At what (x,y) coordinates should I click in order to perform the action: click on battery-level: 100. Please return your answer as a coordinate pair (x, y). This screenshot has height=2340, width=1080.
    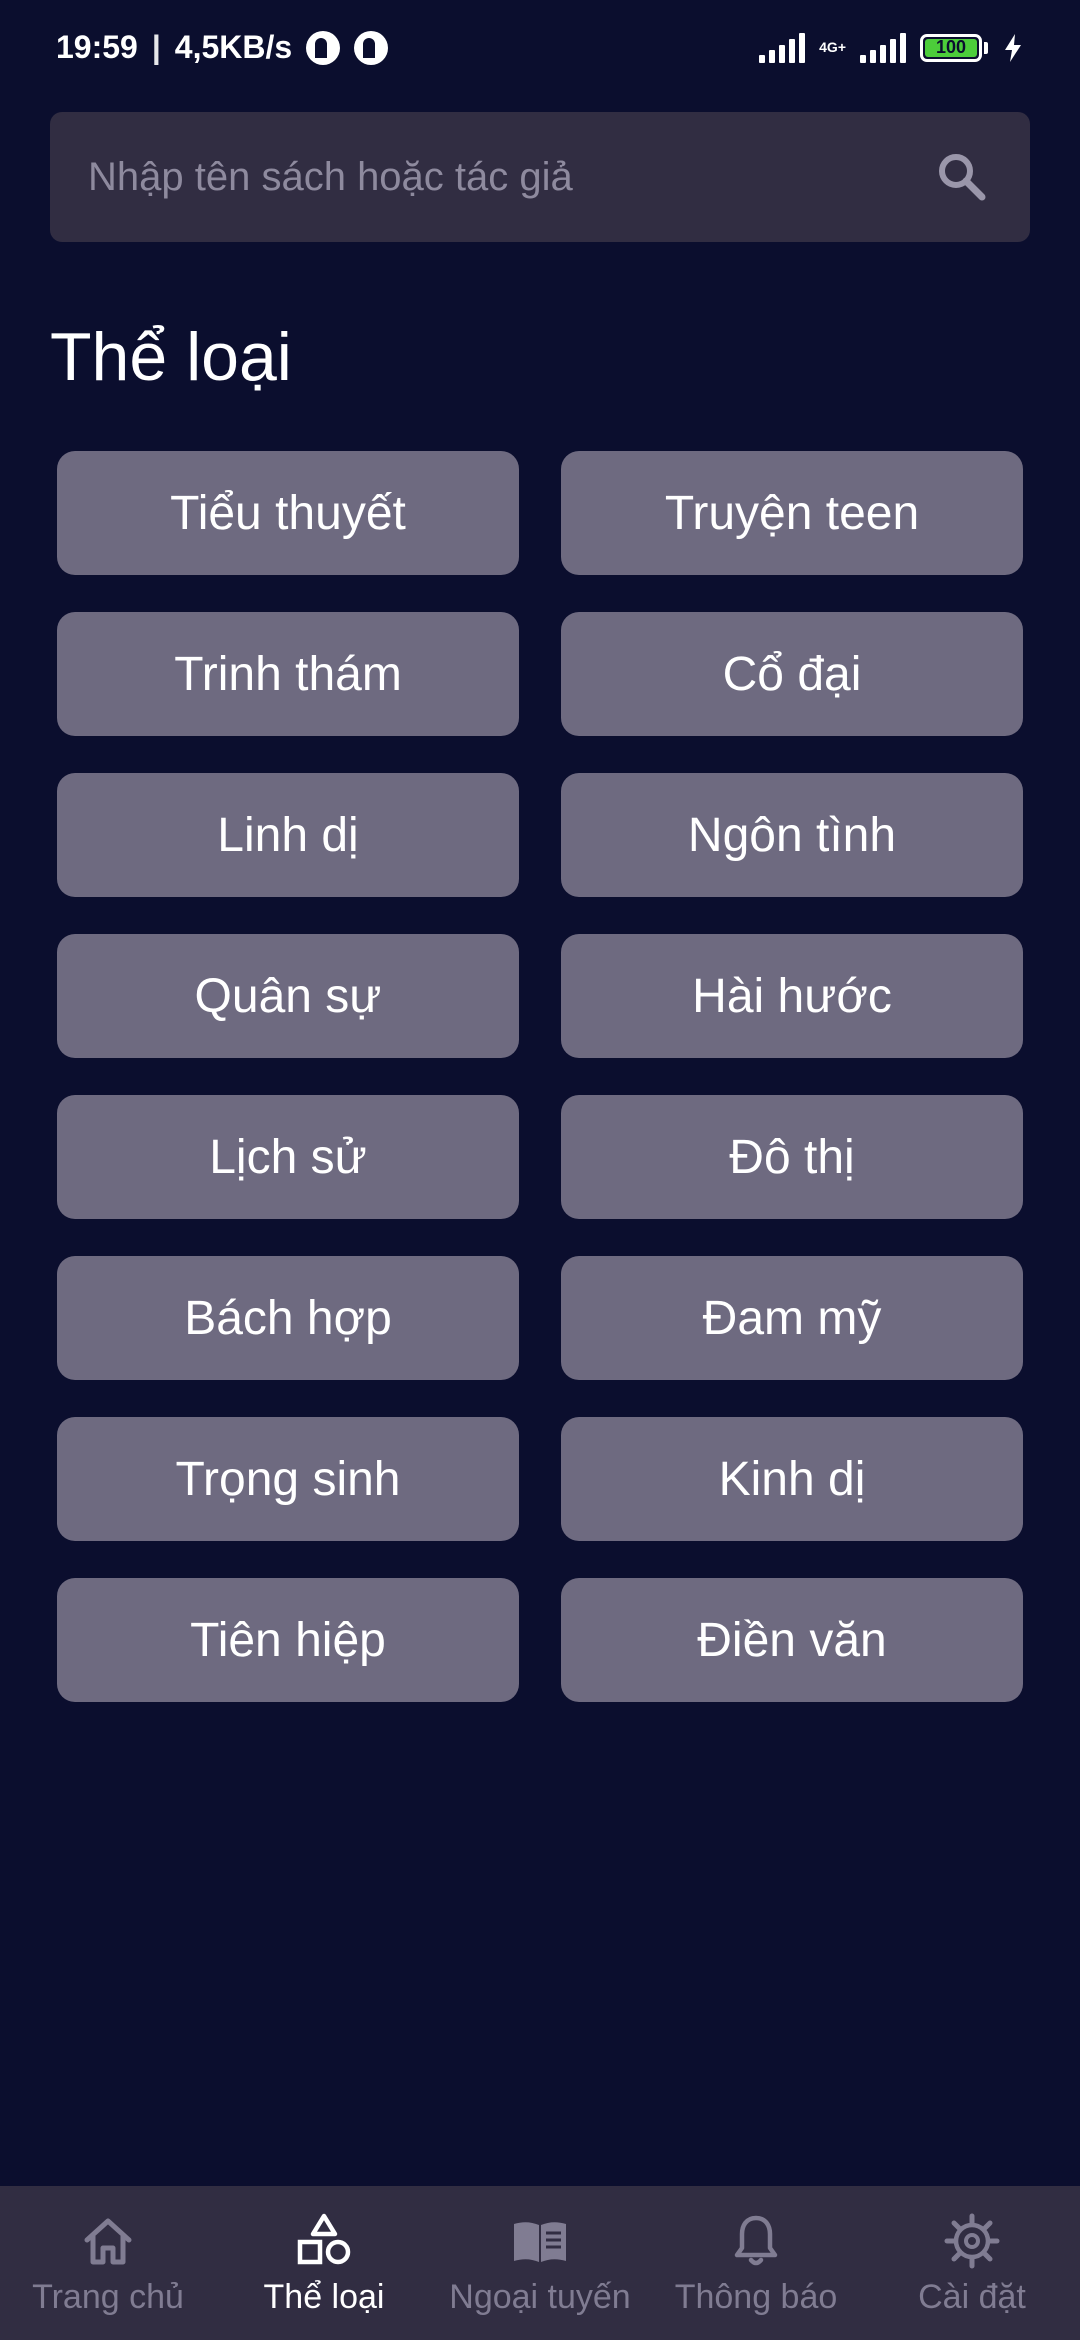
    Looking at the image, I should click on (951, 47).